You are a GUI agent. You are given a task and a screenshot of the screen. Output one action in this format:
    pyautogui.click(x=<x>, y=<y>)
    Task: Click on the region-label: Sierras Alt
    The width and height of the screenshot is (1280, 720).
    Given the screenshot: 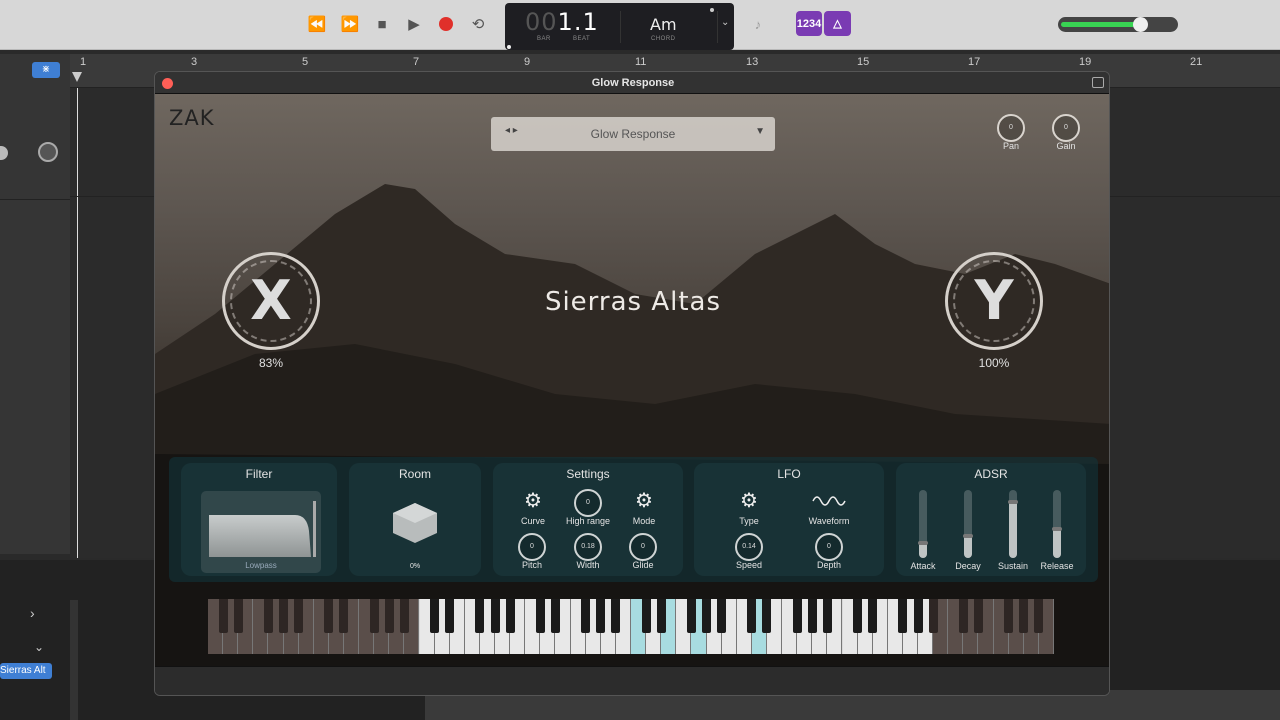 What is the action you would take?
    pyautogui.click(x=26, y=671)
    